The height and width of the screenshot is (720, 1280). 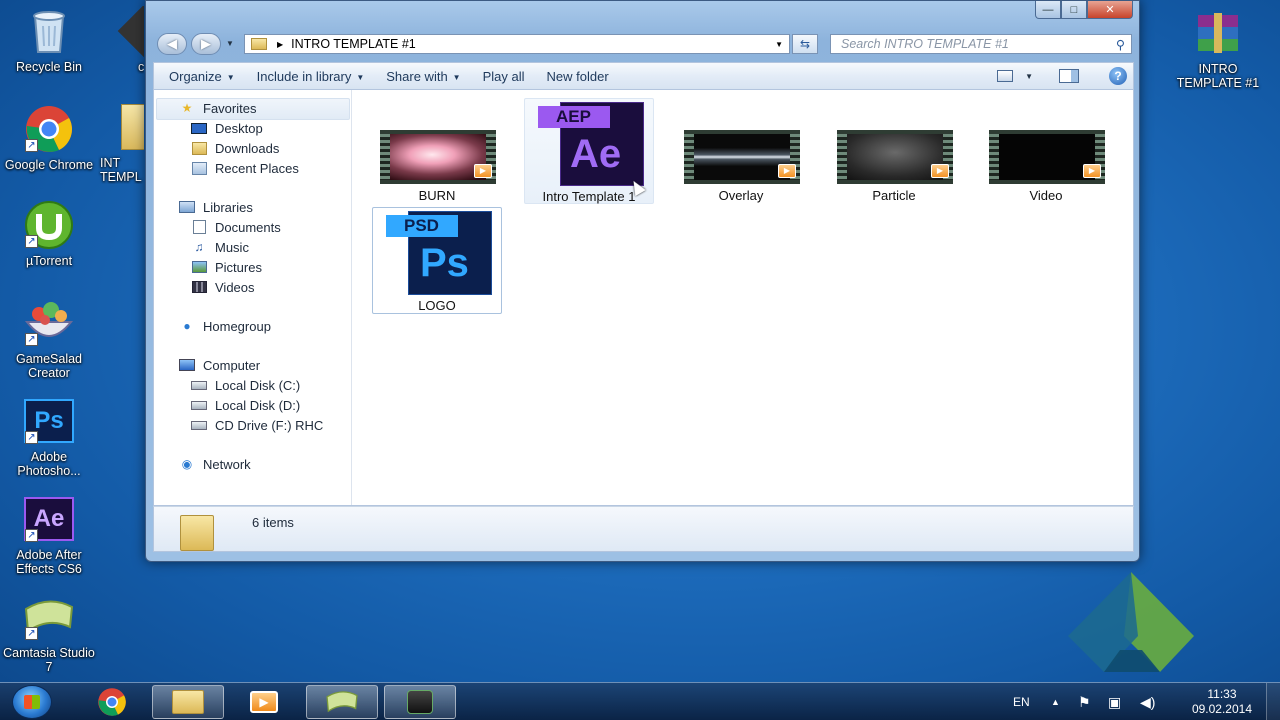 I want to click on back-button: ◀, so click(x=172, y=44).